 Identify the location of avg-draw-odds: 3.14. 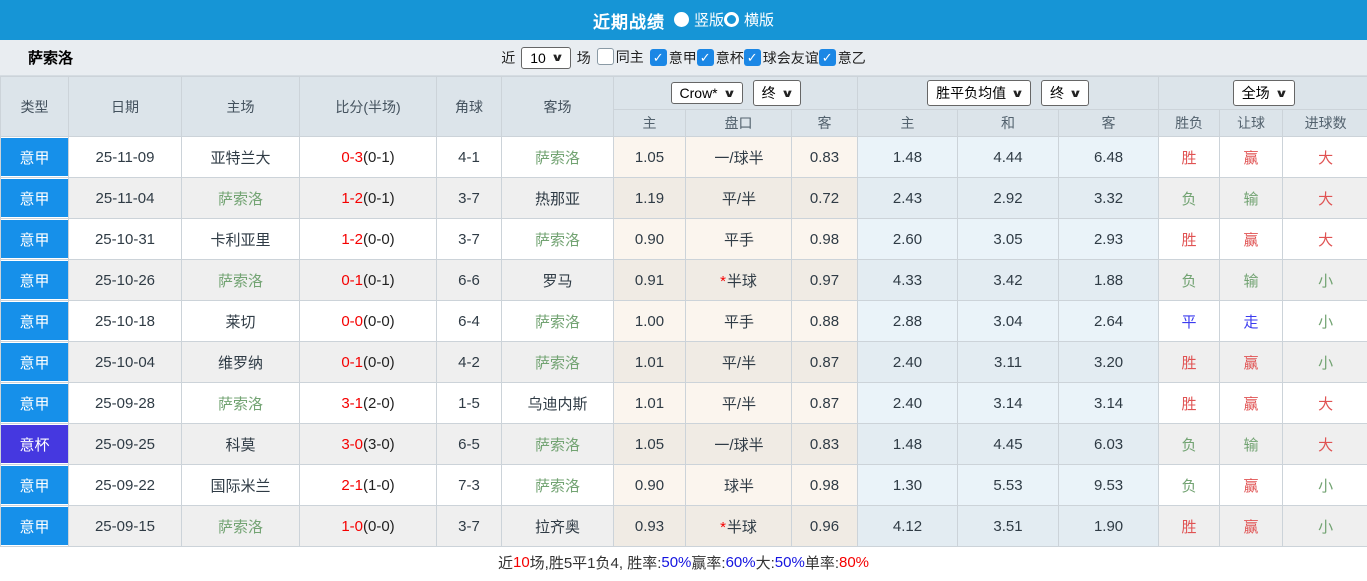
(1008, 403).